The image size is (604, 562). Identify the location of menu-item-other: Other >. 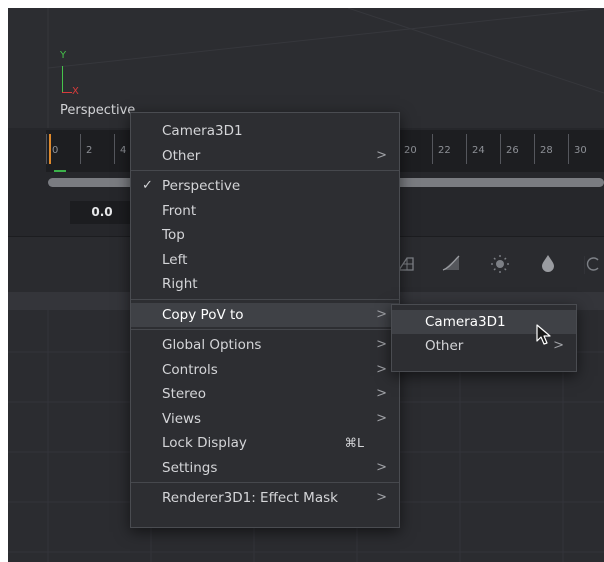
(265, 156).